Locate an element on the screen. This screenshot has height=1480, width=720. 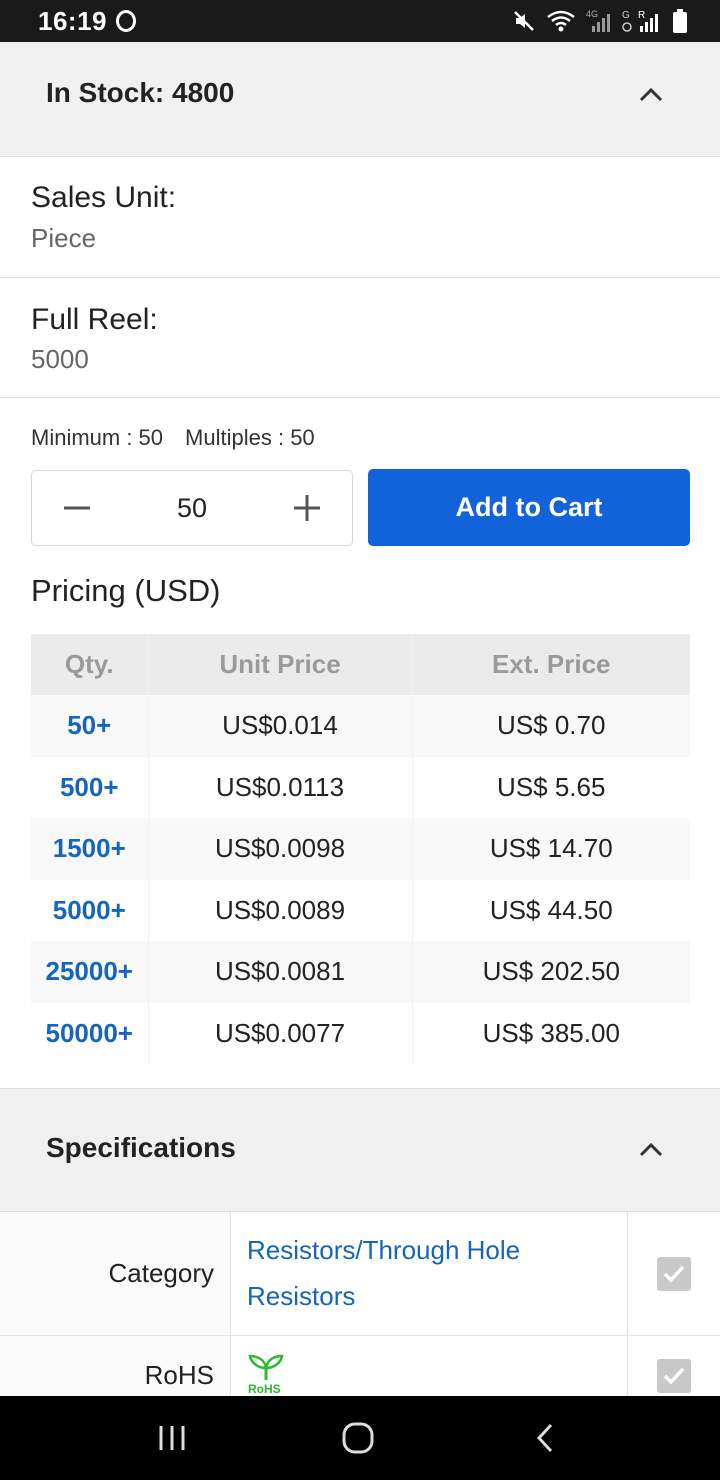
spec-value: Resistors/Through Hole Resistors is located at coordinates (429, 1273).